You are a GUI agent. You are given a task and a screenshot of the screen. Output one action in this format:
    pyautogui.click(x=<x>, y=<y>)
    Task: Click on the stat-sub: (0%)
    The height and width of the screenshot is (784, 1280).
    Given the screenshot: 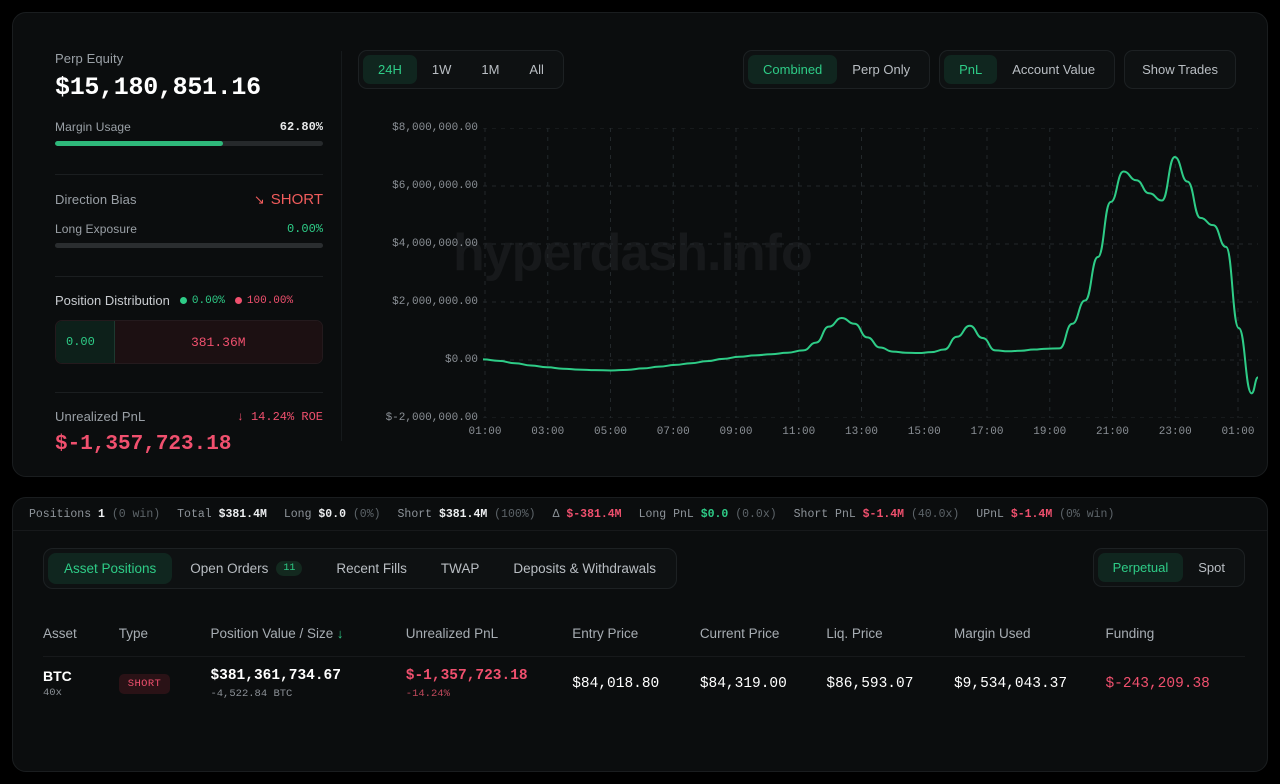 What is the action you would take?
    pyautogui.click(x=363, y=514)
    